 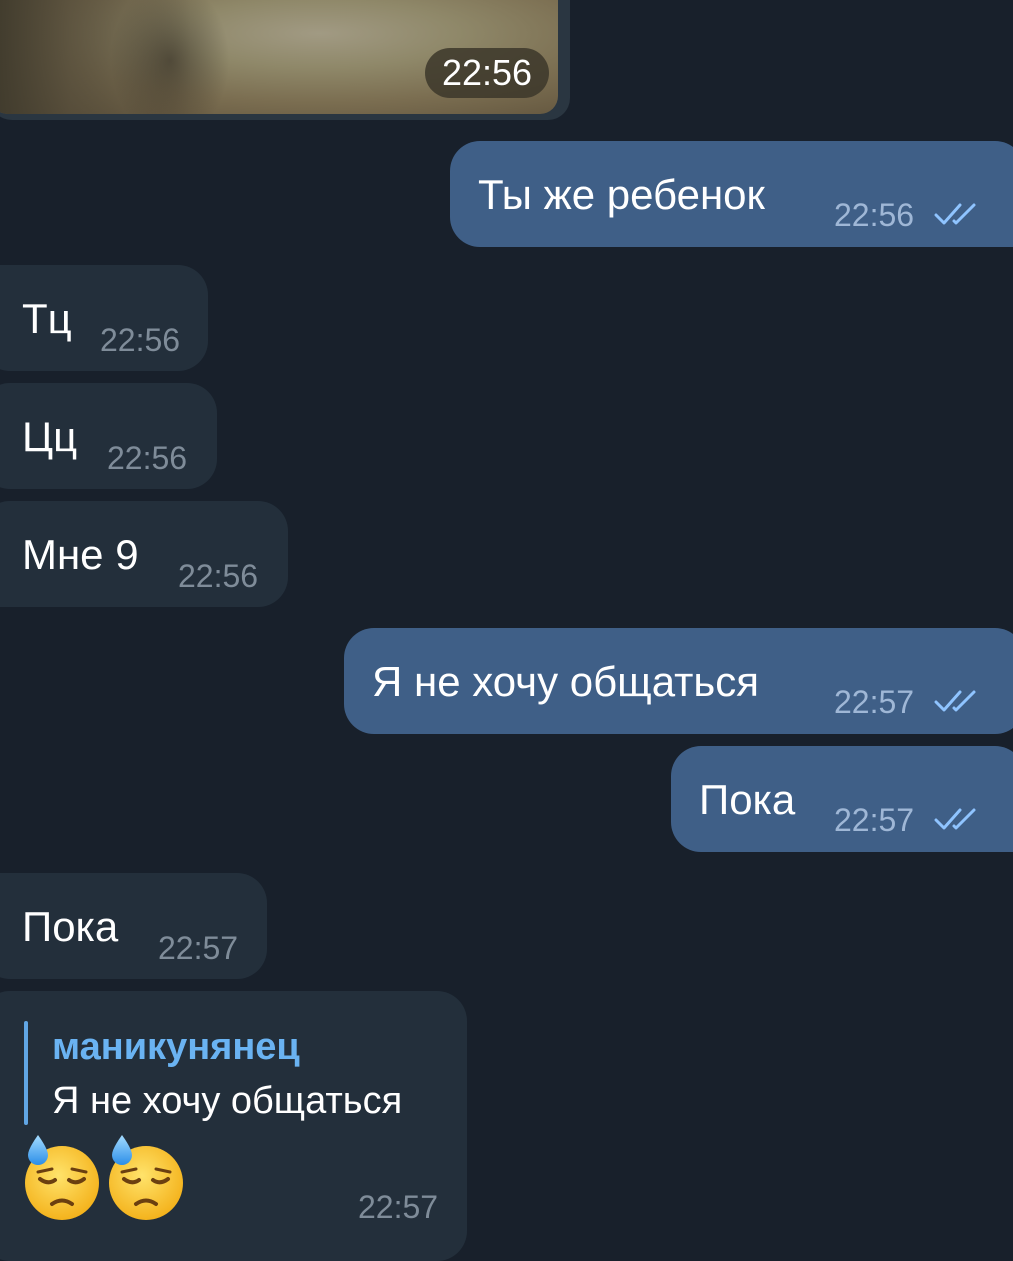 I want to click on reply-quote: маникунянец Я не хочу общаться, so click(x=225, y=1061).